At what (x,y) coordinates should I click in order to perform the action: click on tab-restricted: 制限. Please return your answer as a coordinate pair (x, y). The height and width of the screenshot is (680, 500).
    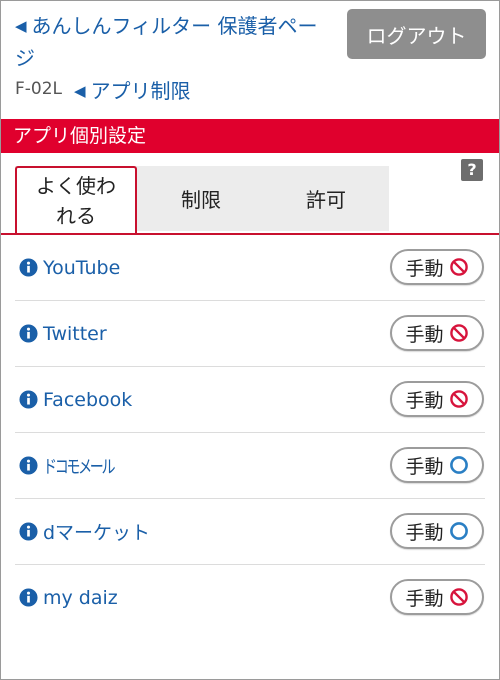
    Looking at the image, I should click on (201, 198).